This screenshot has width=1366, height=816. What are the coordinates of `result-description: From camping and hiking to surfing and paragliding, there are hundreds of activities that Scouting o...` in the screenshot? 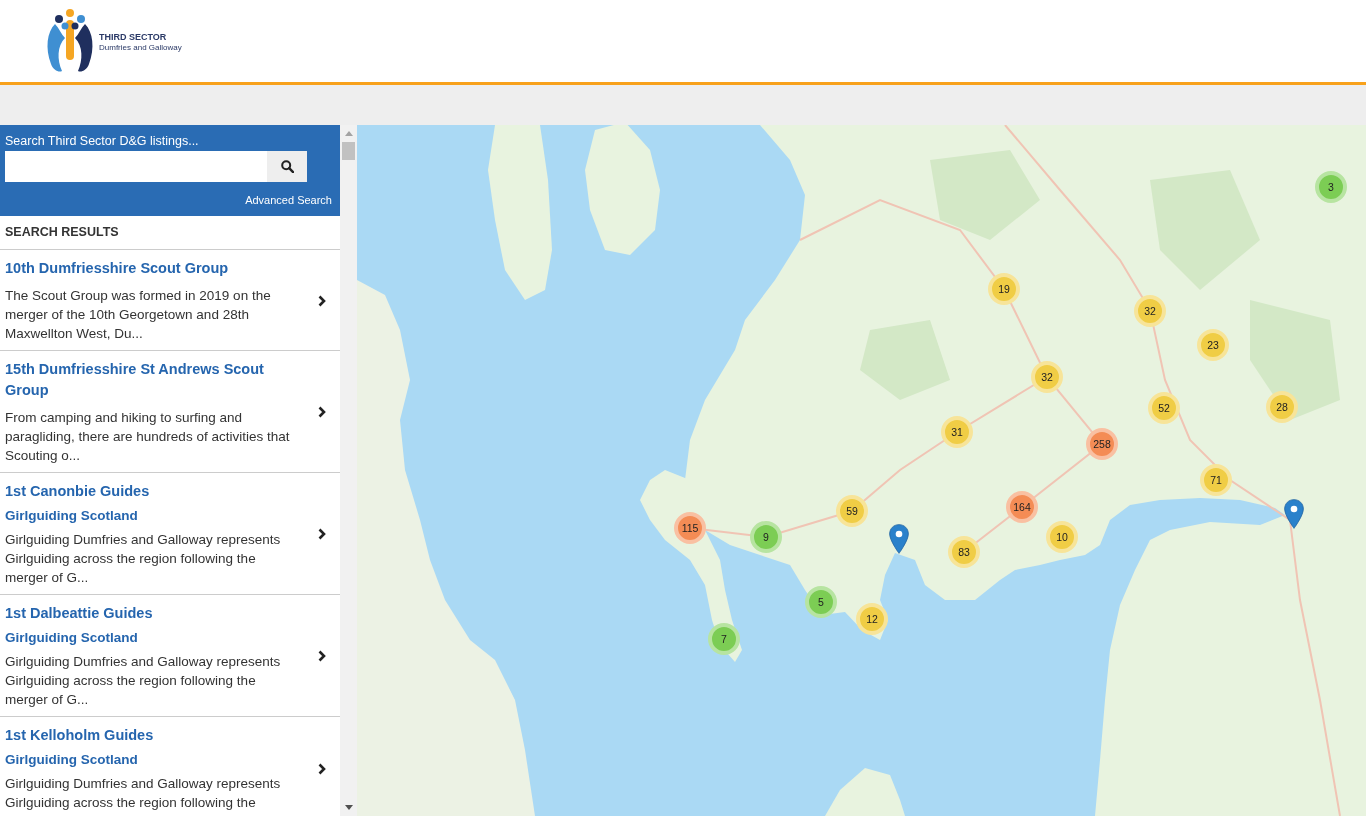 It's located at (148, 437).